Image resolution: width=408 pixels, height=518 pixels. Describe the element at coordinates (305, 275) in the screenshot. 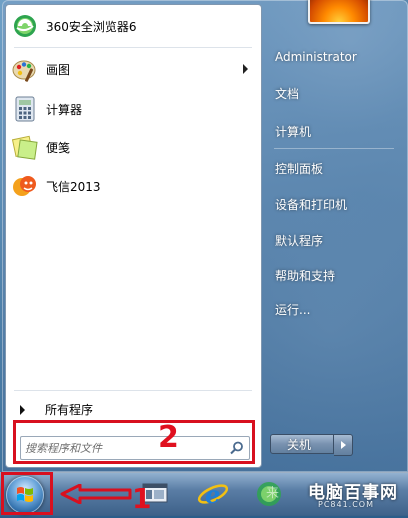

I see `right-item-help-support: 帮助和支持` at that location.